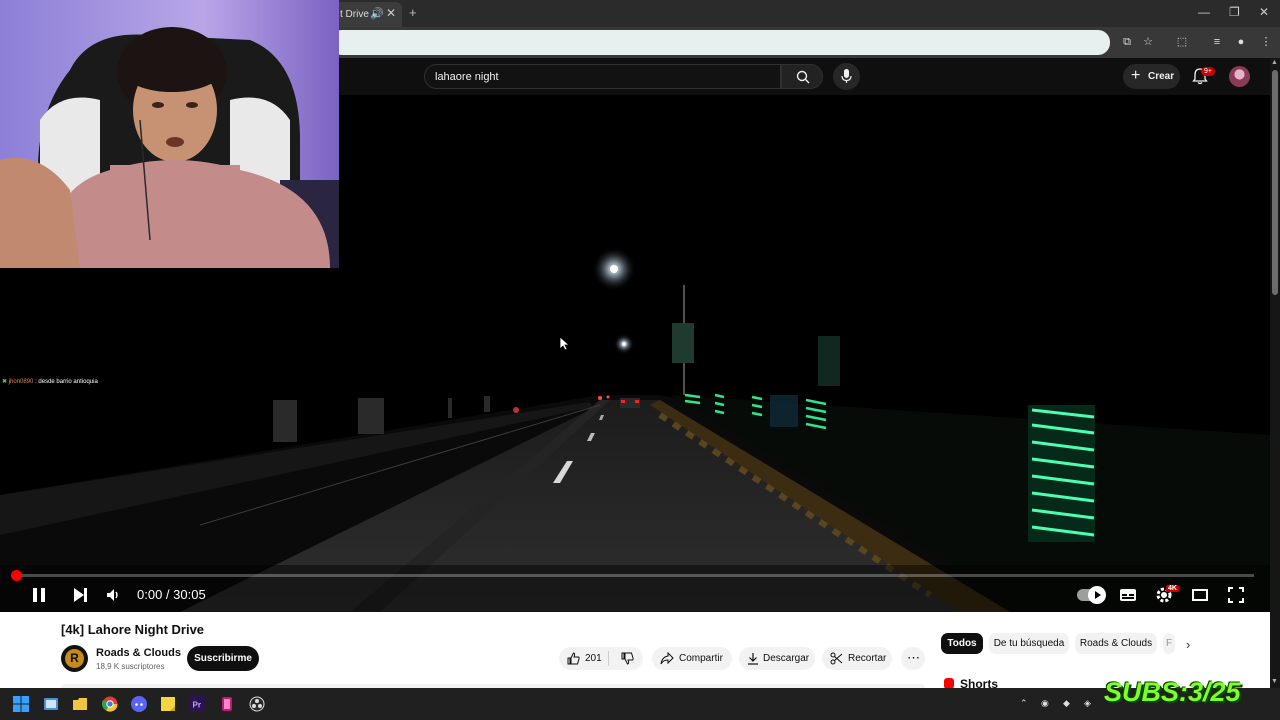 The height and width of the screenshot is (720, 1280). I want to click on chat-message: ✖ jhon0890 : desde barrio antioquia, so click(50, 381).